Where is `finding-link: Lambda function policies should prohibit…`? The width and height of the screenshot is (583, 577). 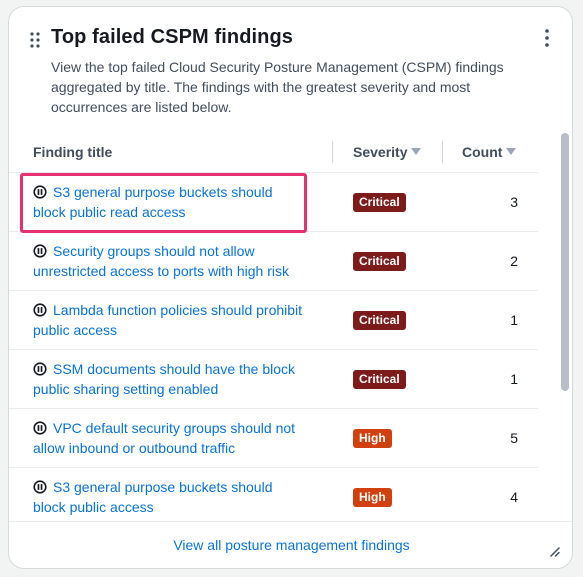
finding-link: Lambda function policies should prohibit… is located at coordinates (167, 320).